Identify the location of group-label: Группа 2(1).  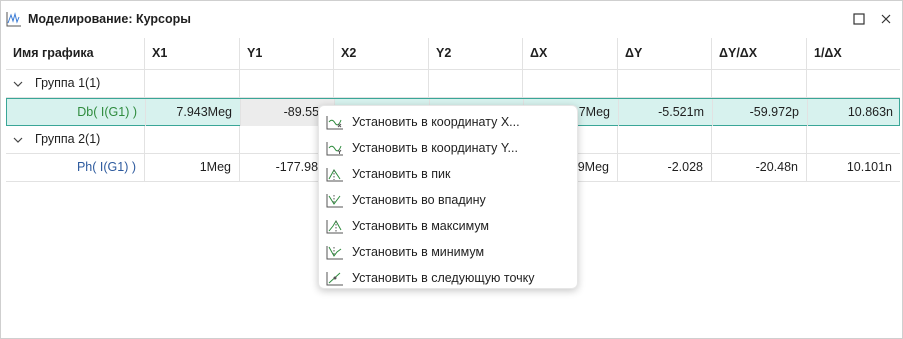
(68, 139).